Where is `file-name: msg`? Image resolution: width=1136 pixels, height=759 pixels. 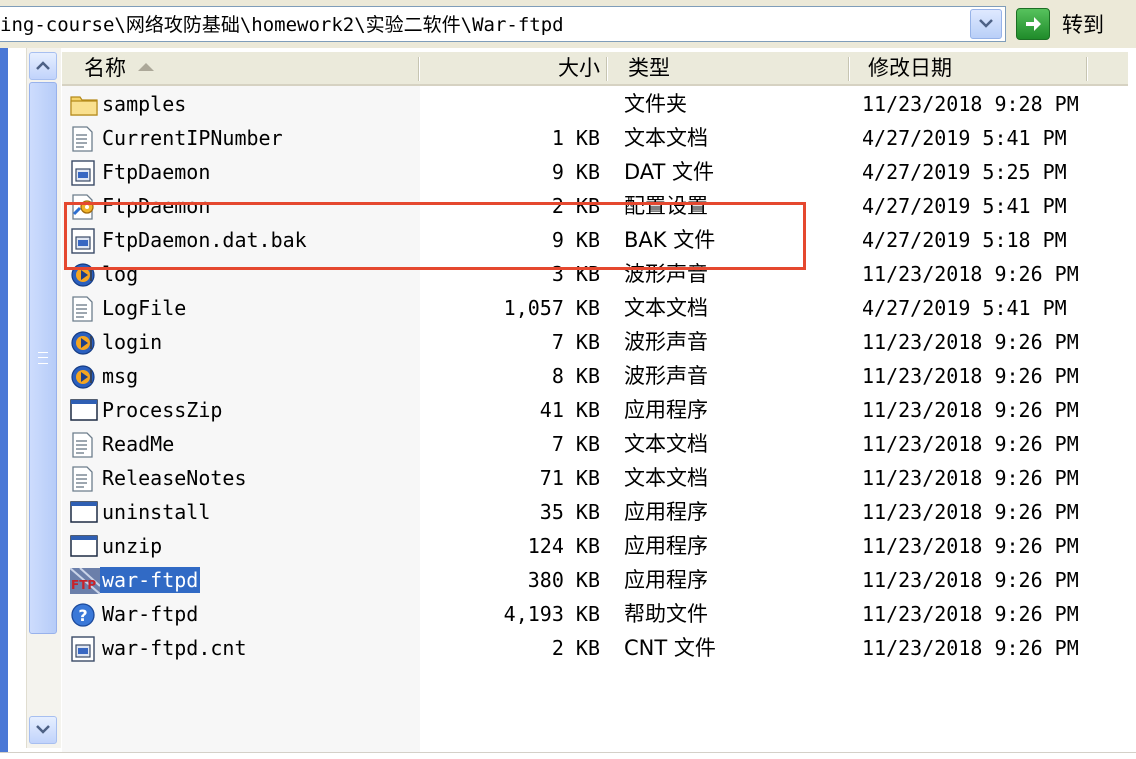
file-name: msg is located at coordinates (120, 376).